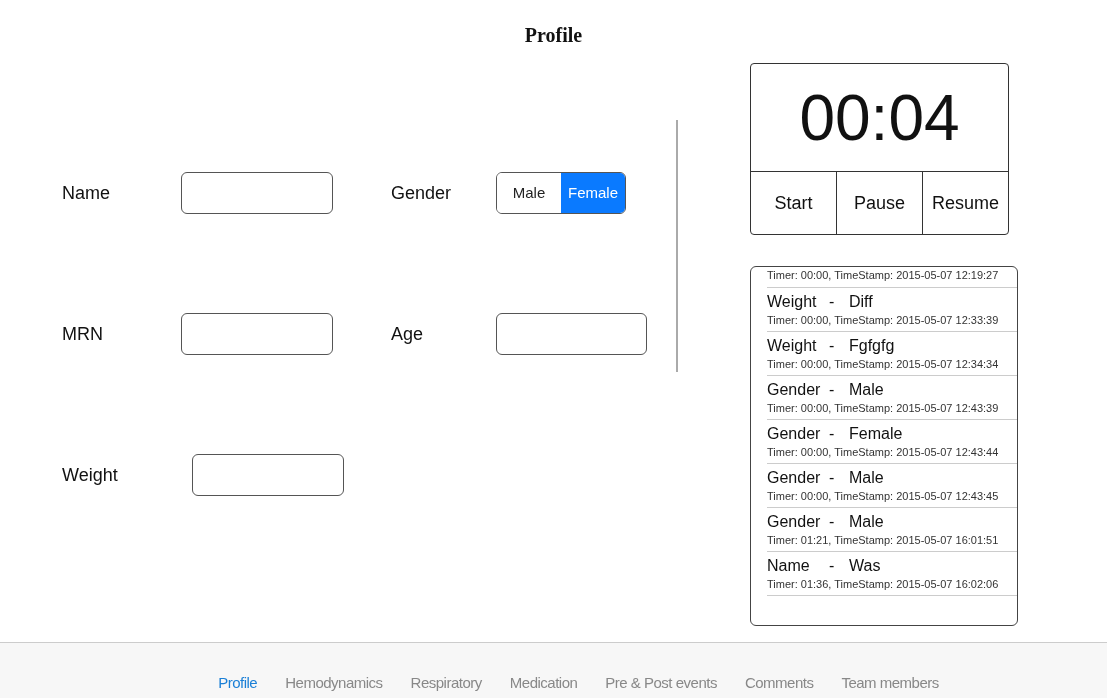 Image resolution: width=1107 pixels, height=698 pixels. I want to click on log-timestamp: Timer: 00:00, TimeStamp: 2015-05-07 12:43:45, so click(883, 496).